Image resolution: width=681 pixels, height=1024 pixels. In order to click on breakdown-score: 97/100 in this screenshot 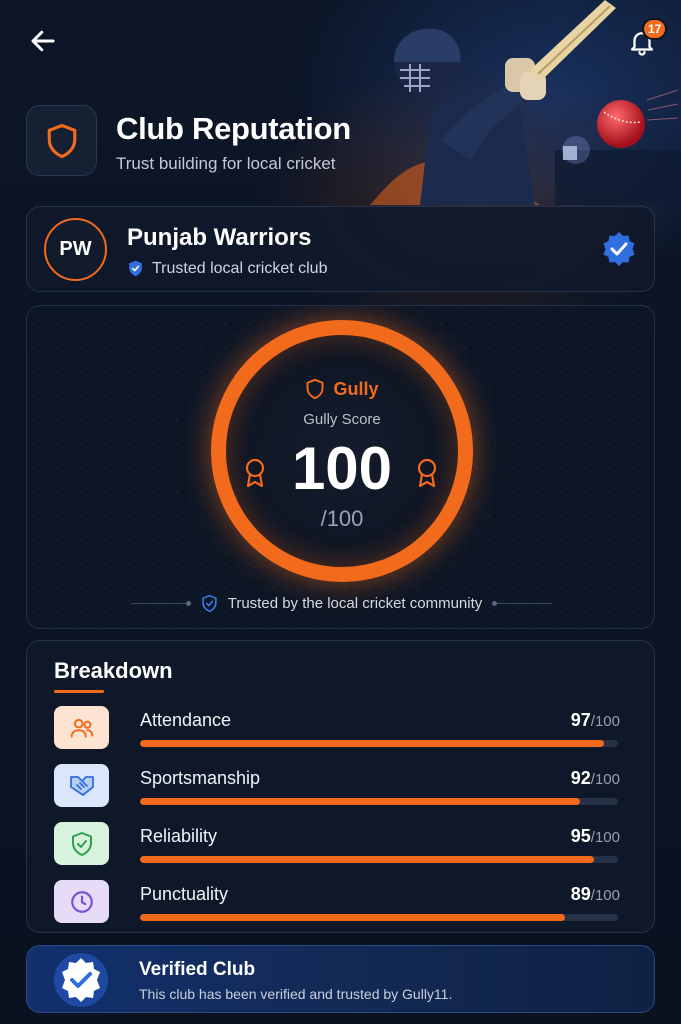, I will do `click(595, 720)`.